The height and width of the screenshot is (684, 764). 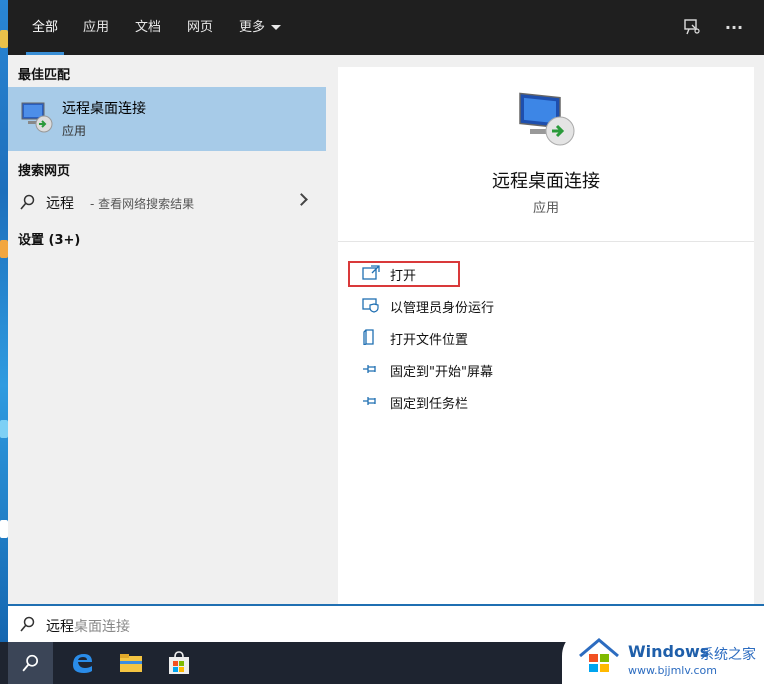 I want to click on store-icon, so click(x=179, y=663).